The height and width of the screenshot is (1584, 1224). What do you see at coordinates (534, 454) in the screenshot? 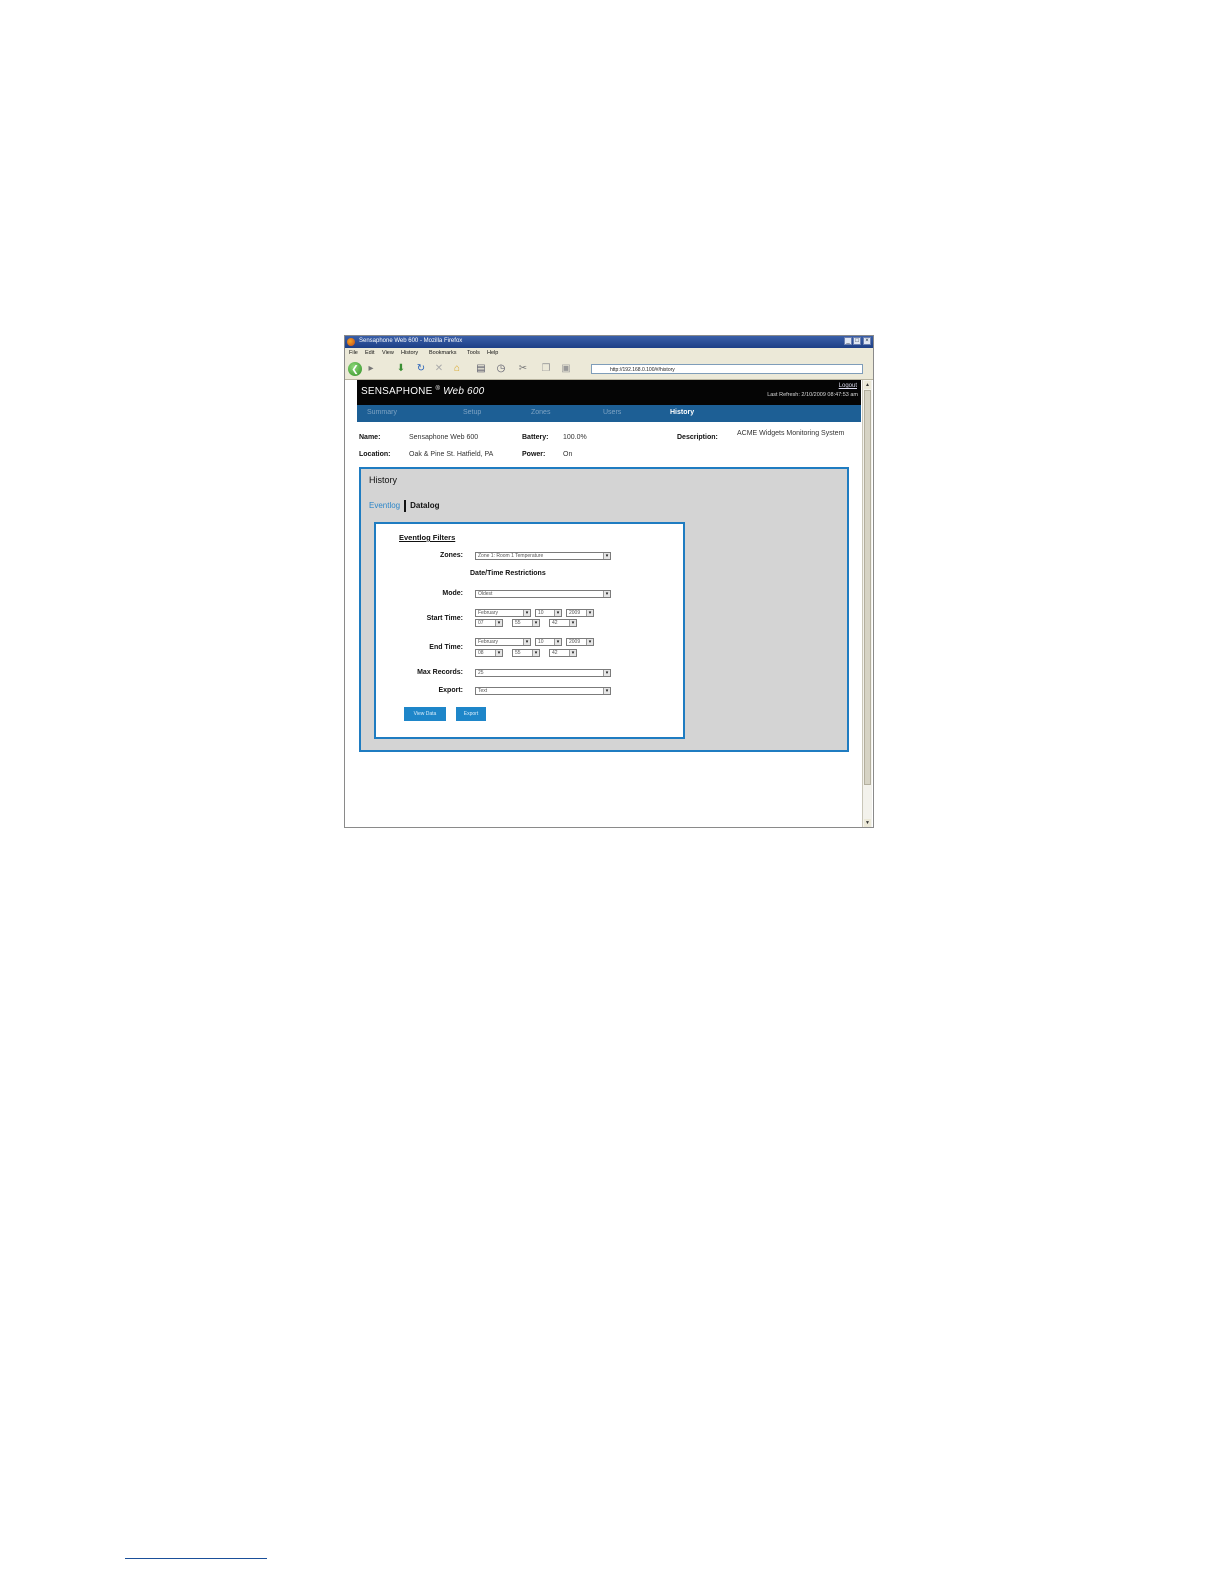
I see `power-label: Power:` at bounding box center [534, 454].